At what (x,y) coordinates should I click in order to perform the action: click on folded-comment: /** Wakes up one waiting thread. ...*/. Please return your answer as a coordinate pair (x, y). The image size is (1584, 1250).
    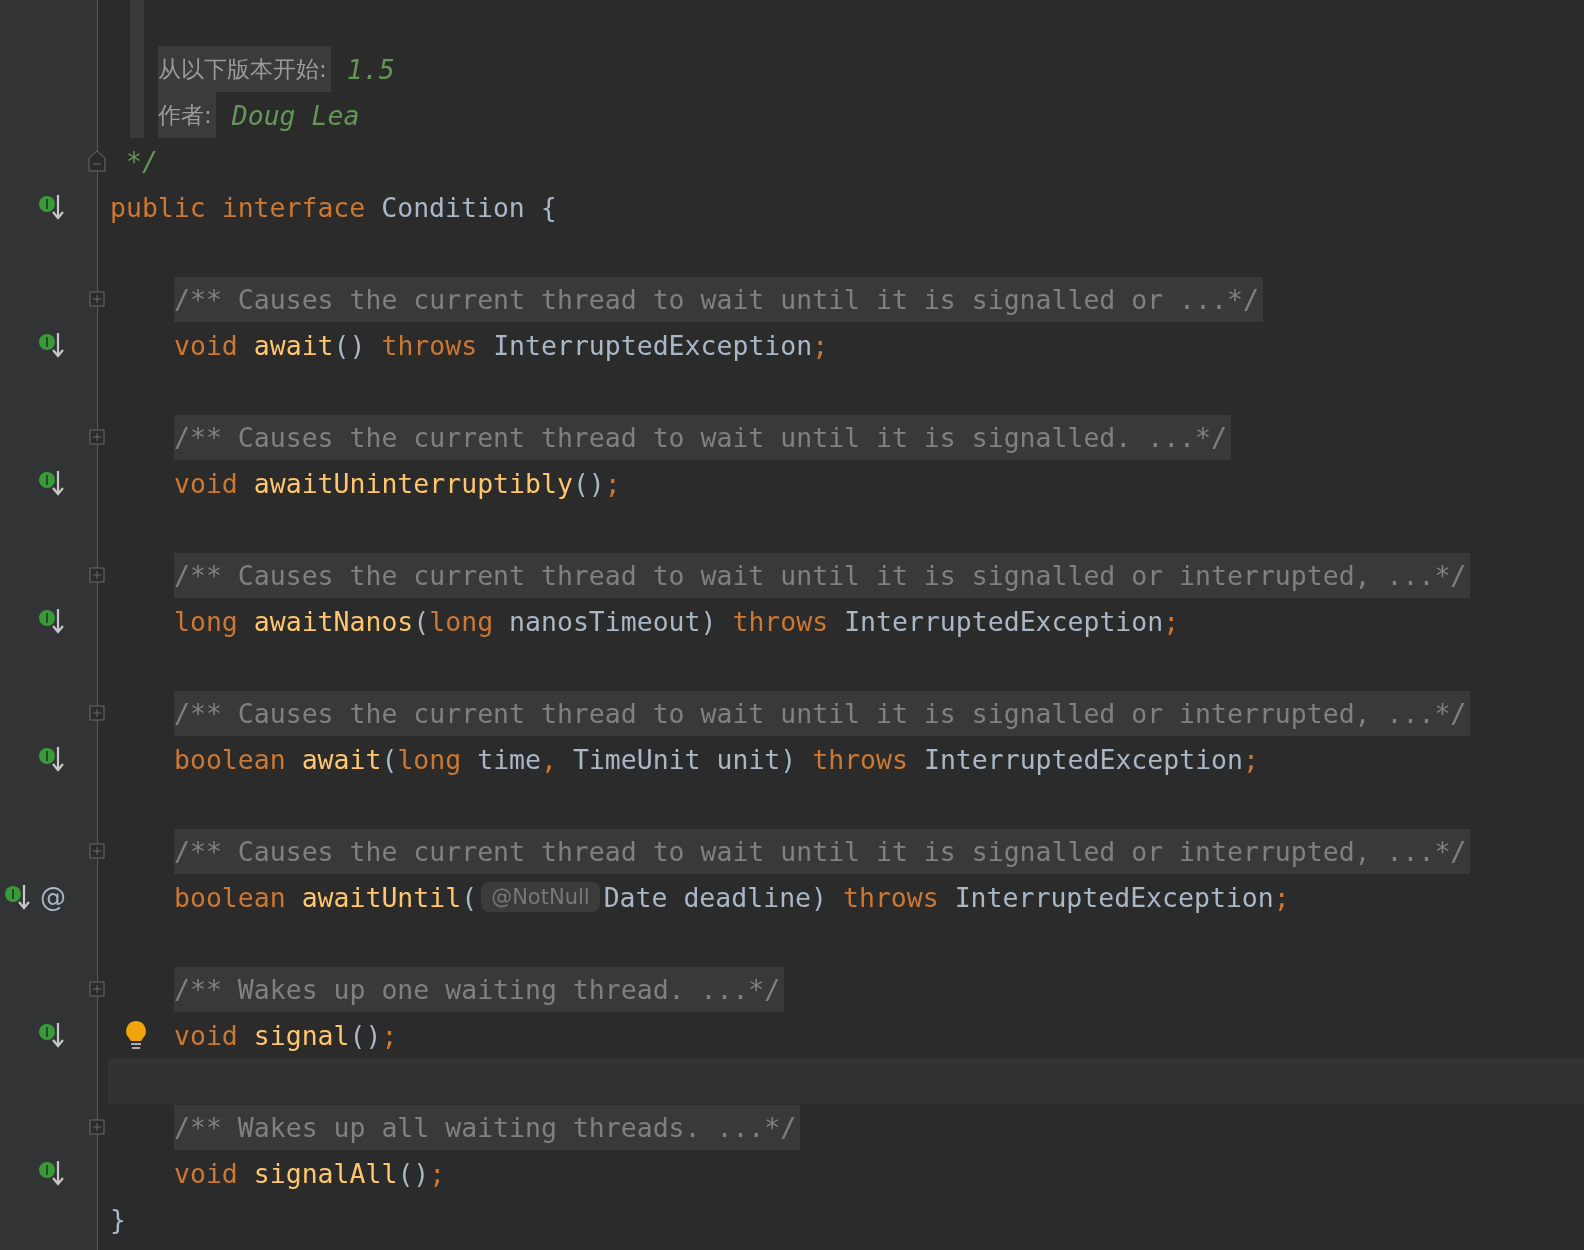
    Looking at the image, I should click on (479, 989).